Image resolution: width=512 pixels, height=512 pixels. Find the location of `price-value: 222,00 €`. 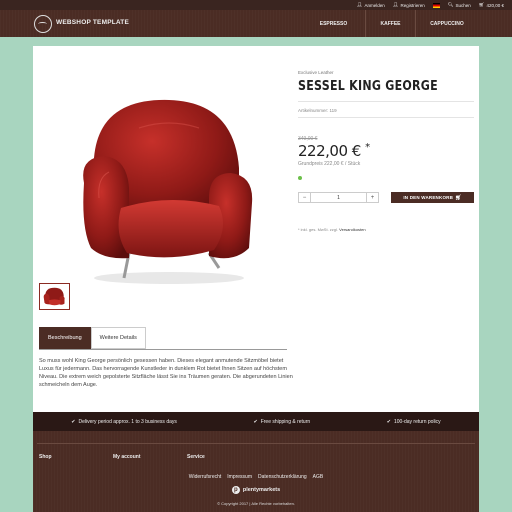

price-value: 222,00 € is located at coordinates (329, 151).